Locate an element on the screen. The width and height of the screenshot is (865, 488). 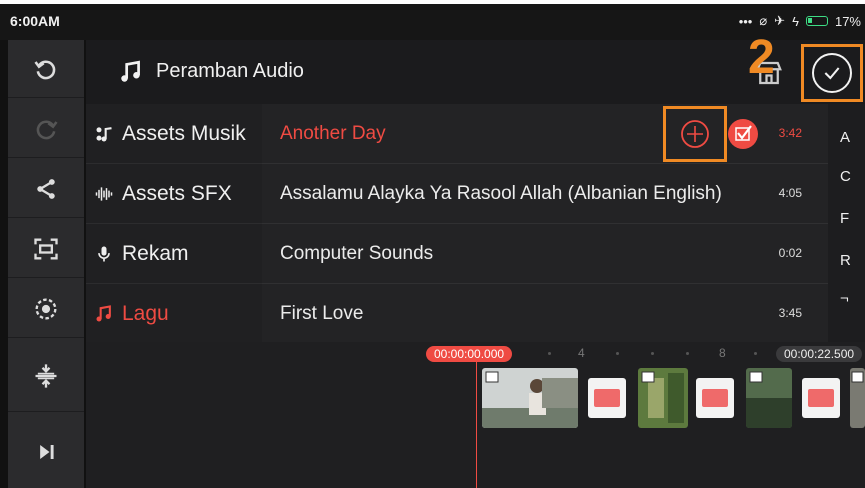
undo-icon is located at coordinates (45, 69).